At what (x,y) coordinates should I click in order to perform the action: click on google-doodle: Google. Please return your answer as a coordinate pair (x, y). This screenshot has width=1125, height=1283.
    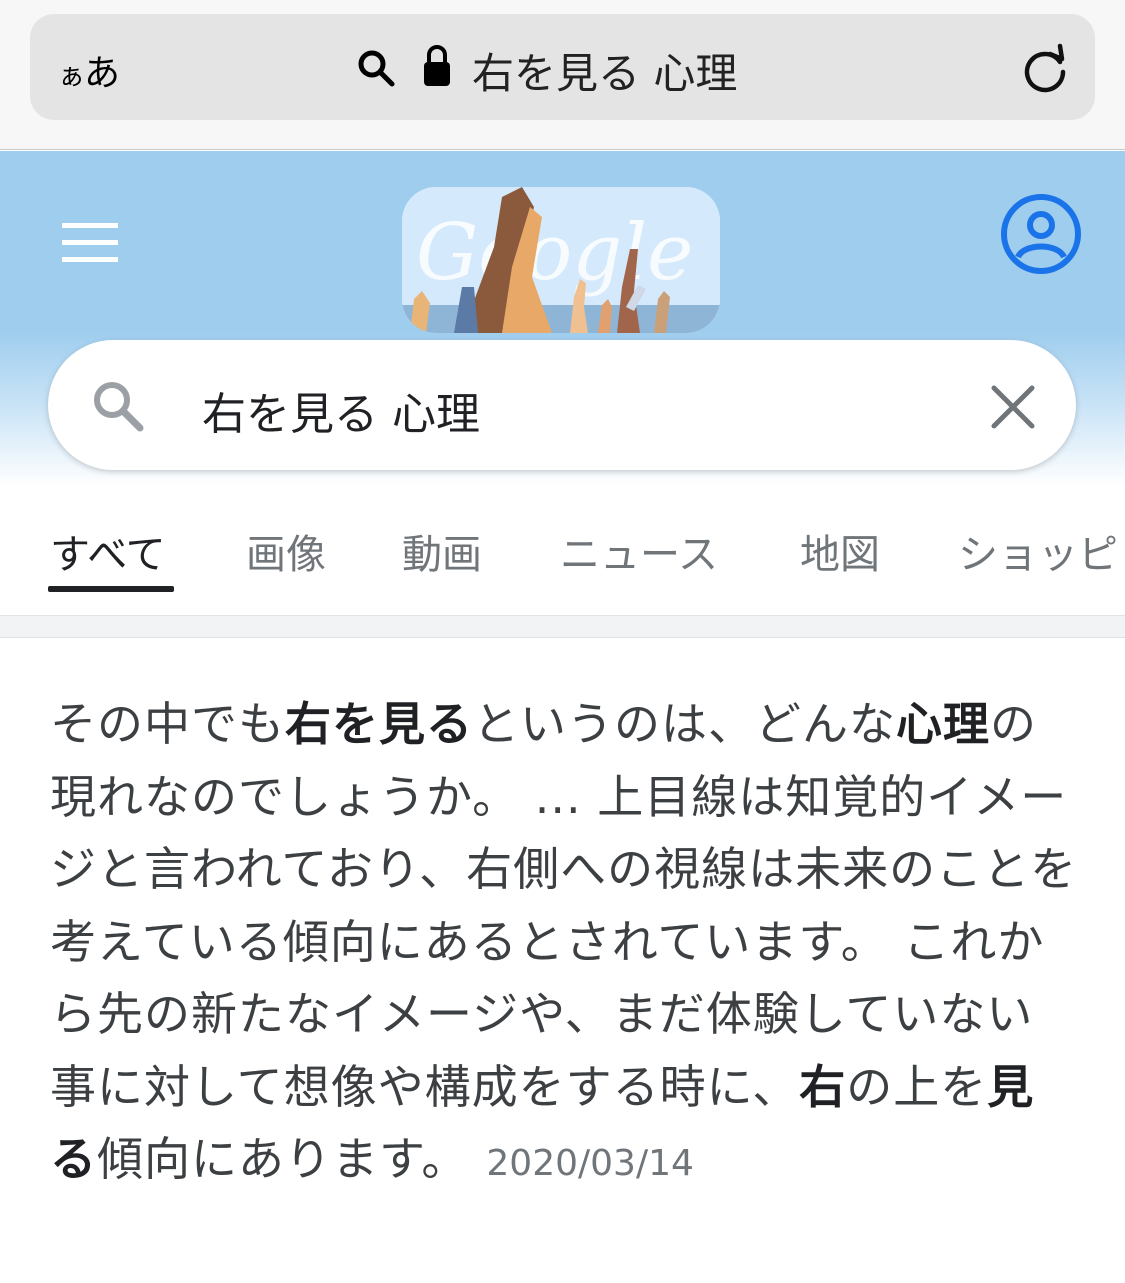
    Looking at the image, I should click on (561, 260).